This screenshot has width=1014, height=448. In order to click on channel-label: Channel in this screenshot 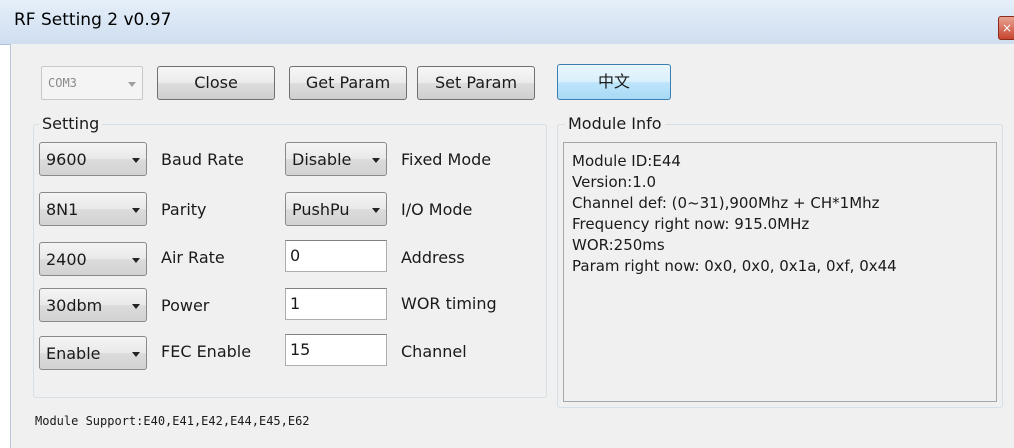, I will do `click(434, 351)`.